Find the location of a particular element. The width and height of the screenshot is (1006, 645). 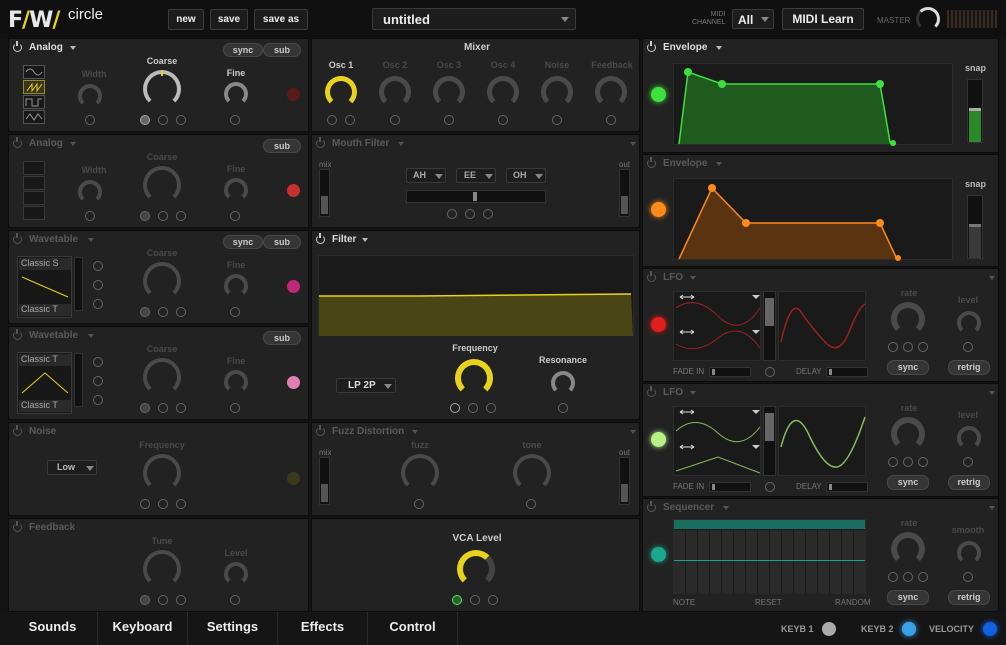

osc1-sub-button: sub is located at coordinates (282, 50).